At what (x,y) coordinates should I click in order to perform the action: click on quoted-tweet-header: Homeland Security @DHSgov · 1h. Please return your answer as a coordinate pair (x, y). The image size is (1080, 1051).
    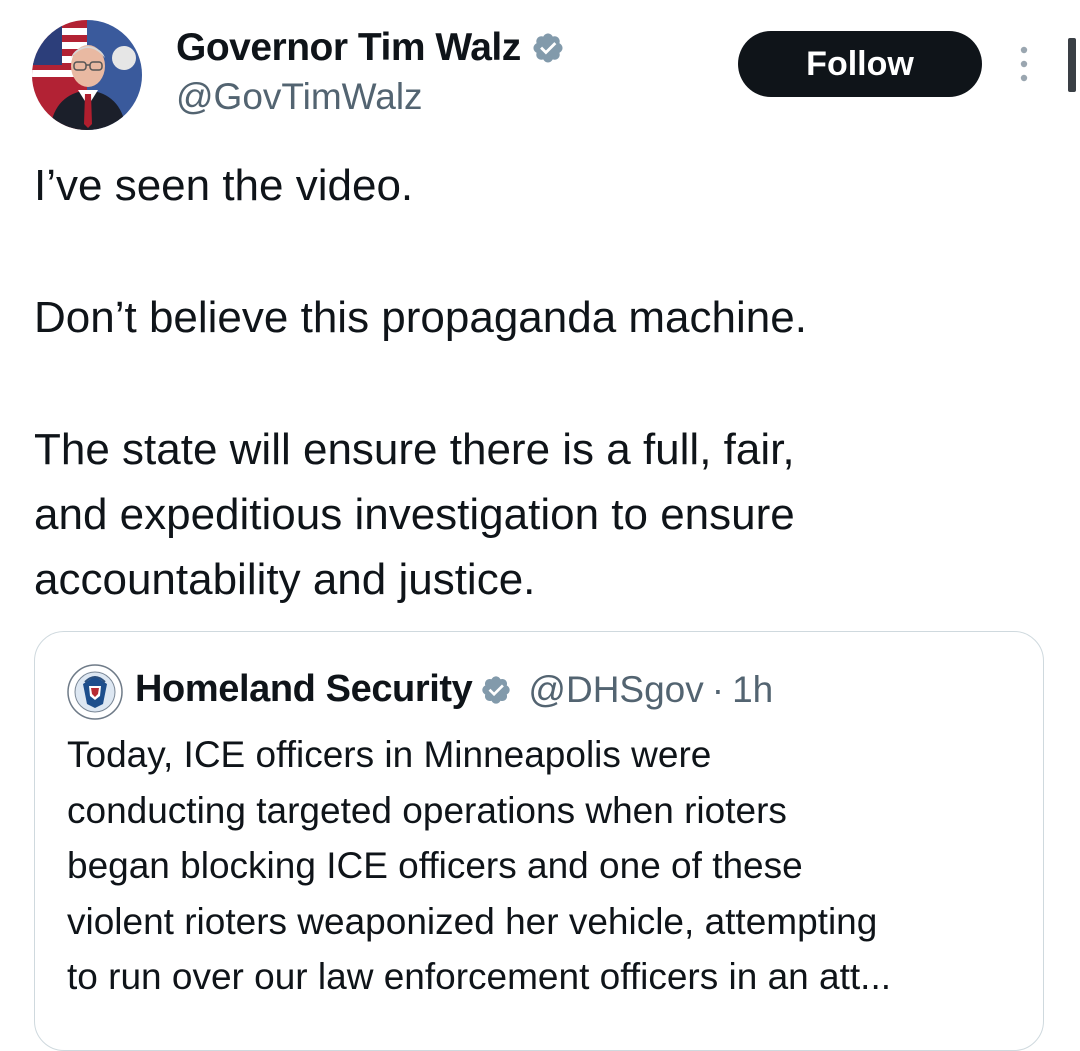
    Looking at the image, I should click on (454, 689).